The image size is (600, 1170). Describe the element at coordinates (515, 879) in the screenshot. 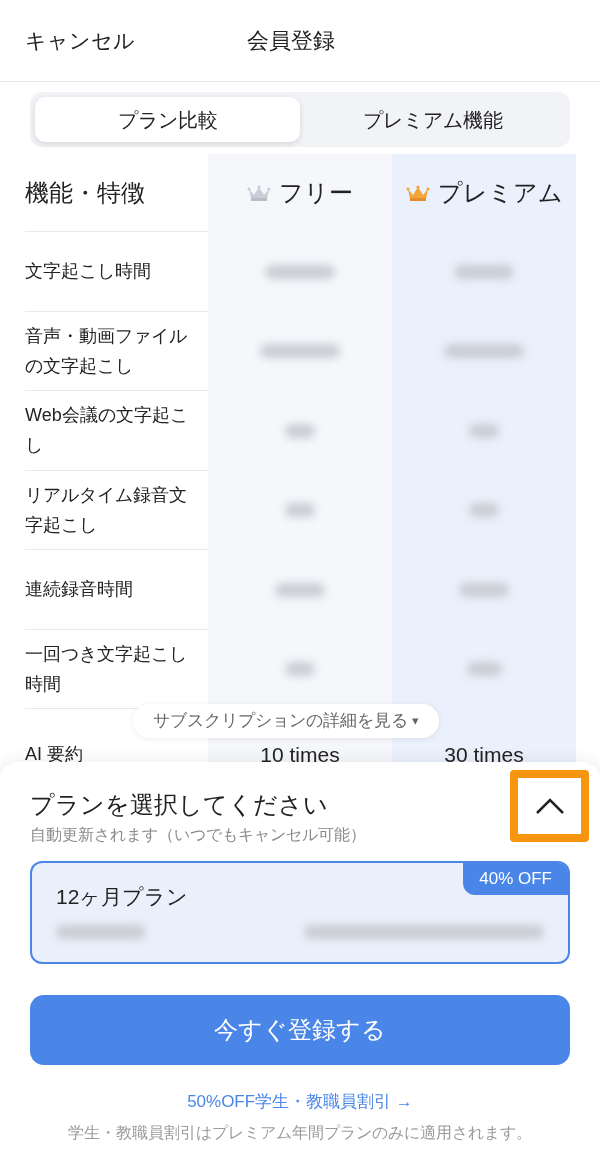

I see `discount-badge: 40% OFF` at that location.